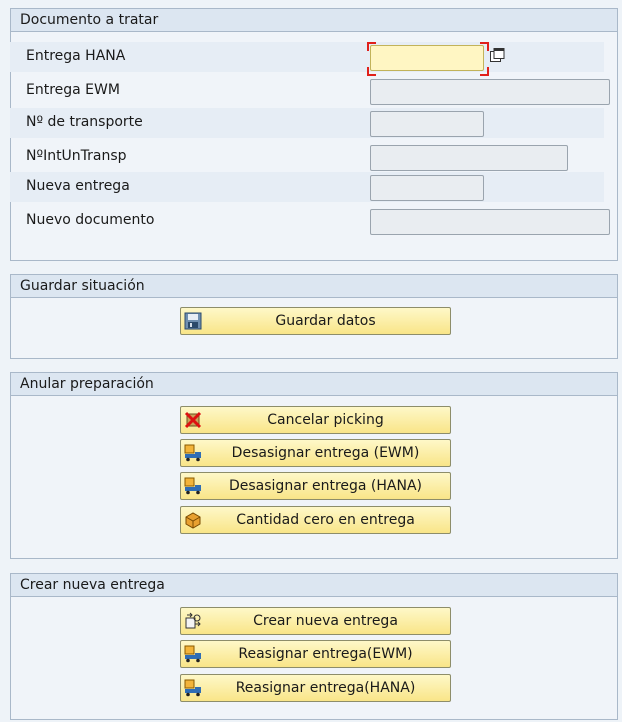  Describe the element at coordinates (193, 321) in the screenshot. I see `save-data-icon` at that location.